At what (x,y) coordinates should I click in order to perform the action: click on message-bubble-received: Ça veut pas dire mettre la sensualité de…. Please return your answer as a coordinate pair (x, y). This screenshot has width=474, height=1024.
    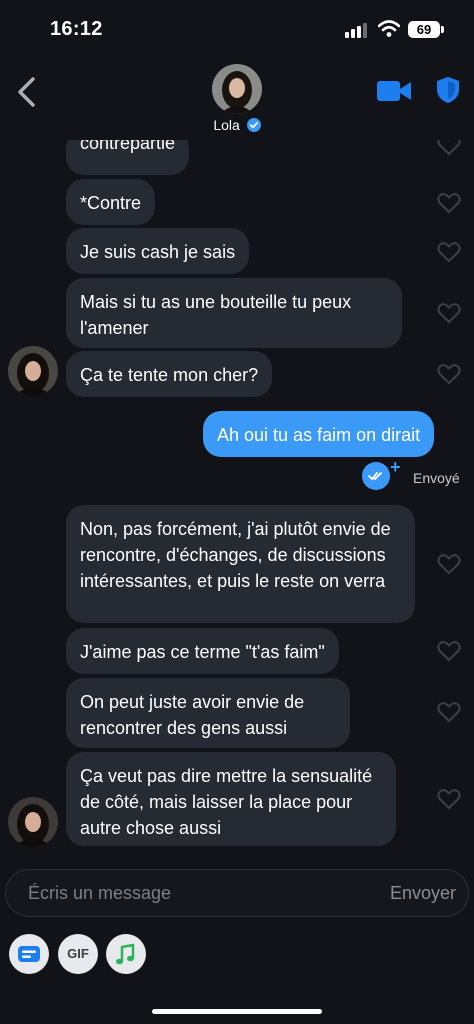
    Looking at the image, I should click on (231, 799).